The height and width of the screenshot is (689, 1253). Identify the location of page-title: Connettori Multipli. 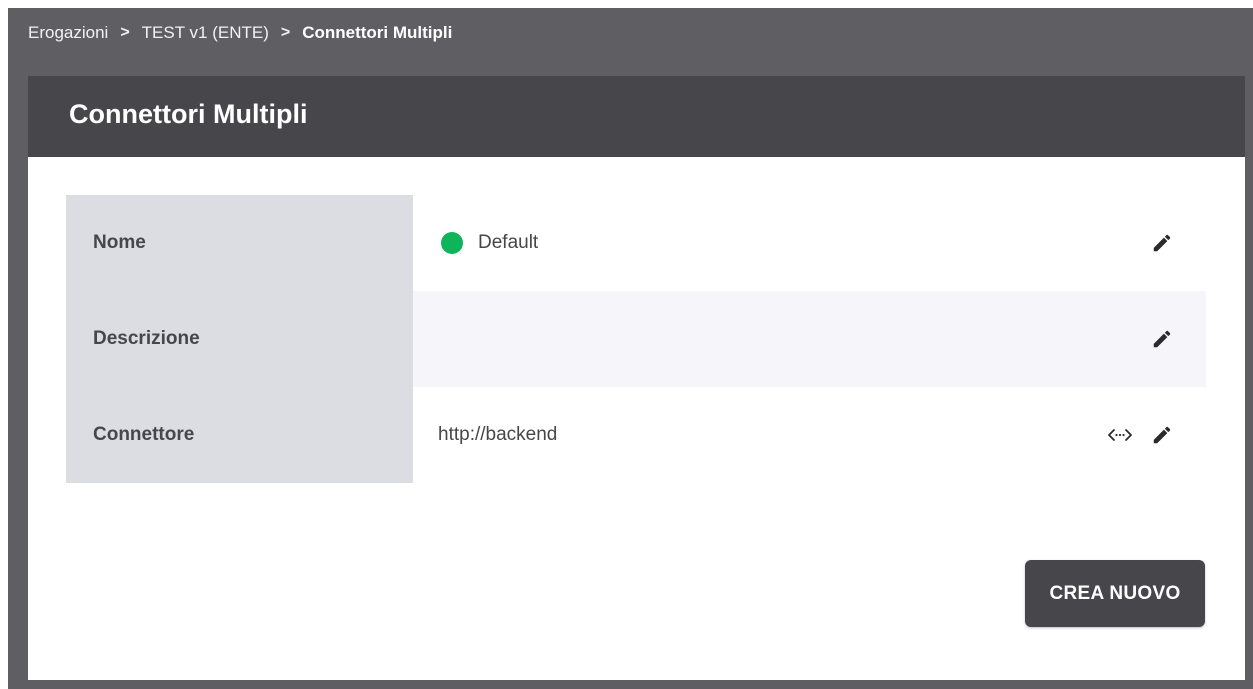
(188, 114).